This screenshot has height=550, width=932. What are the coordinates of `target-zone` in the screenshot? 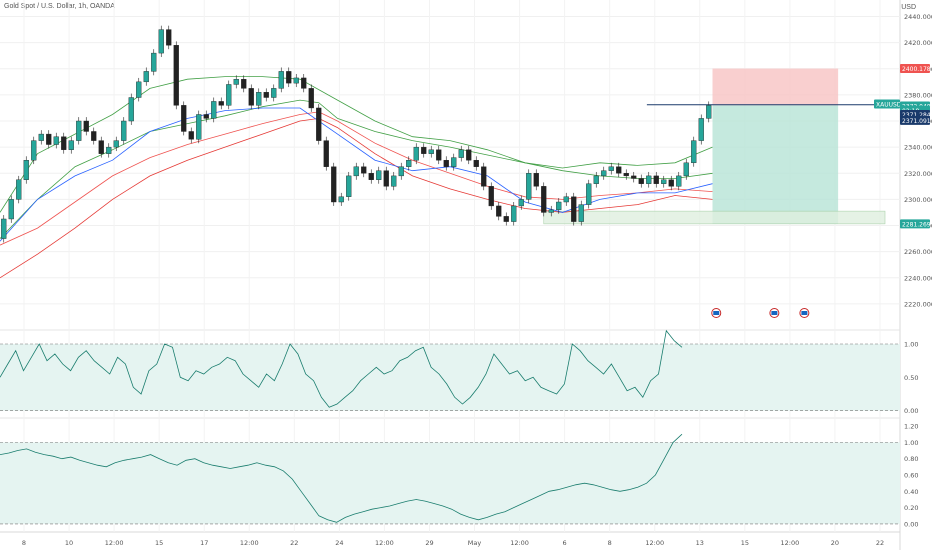 It's located at (775, 164).